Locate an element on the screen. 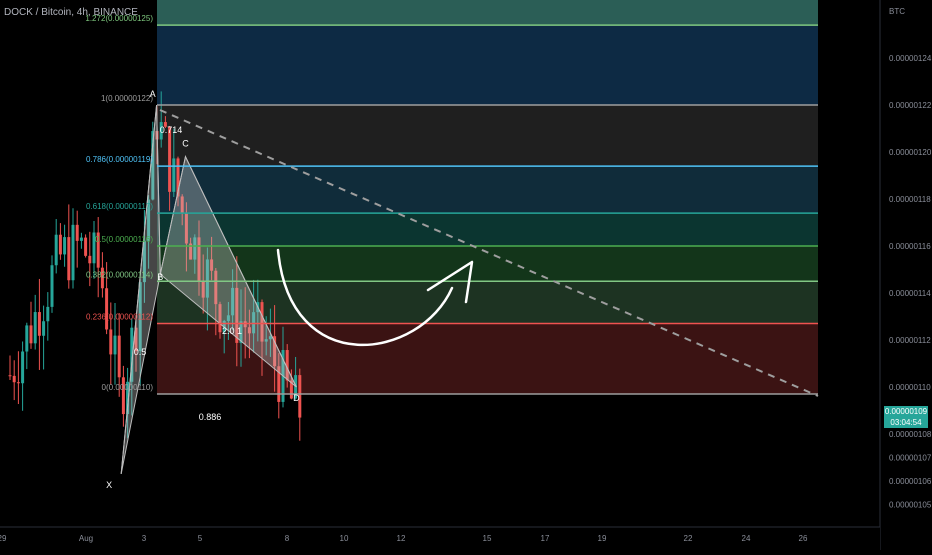 This screenshot has height=555, width=932. time-tick-label: 8 is located at coordinates (287, 538).